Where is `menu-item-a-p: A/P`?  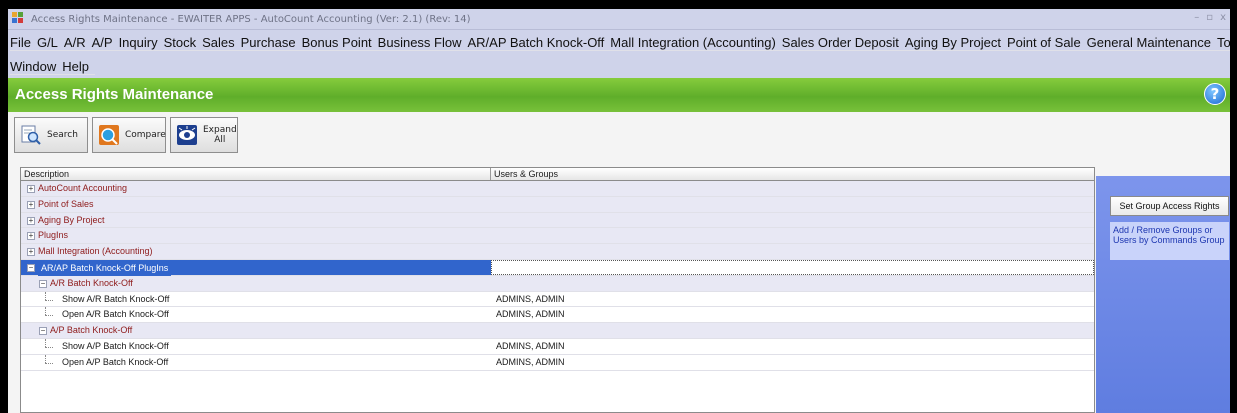 menu-item-a-p: A/P is located at coordinates (102, 42).